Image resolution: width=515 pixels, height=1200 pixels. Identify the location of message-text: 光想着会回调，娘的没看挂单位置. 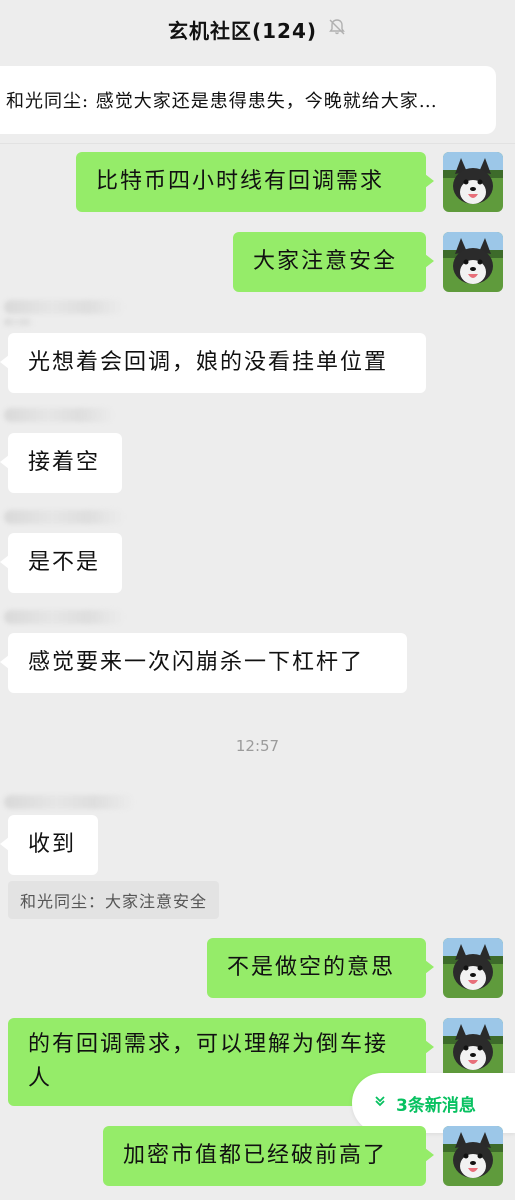
(208, 362).